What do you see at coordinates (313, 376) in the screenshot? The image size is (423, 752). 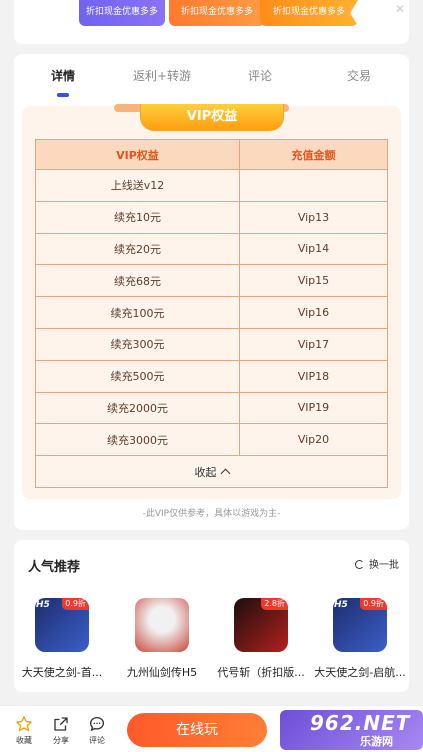 I see `table-cell: VIP18` at bounding box center [313, 376].